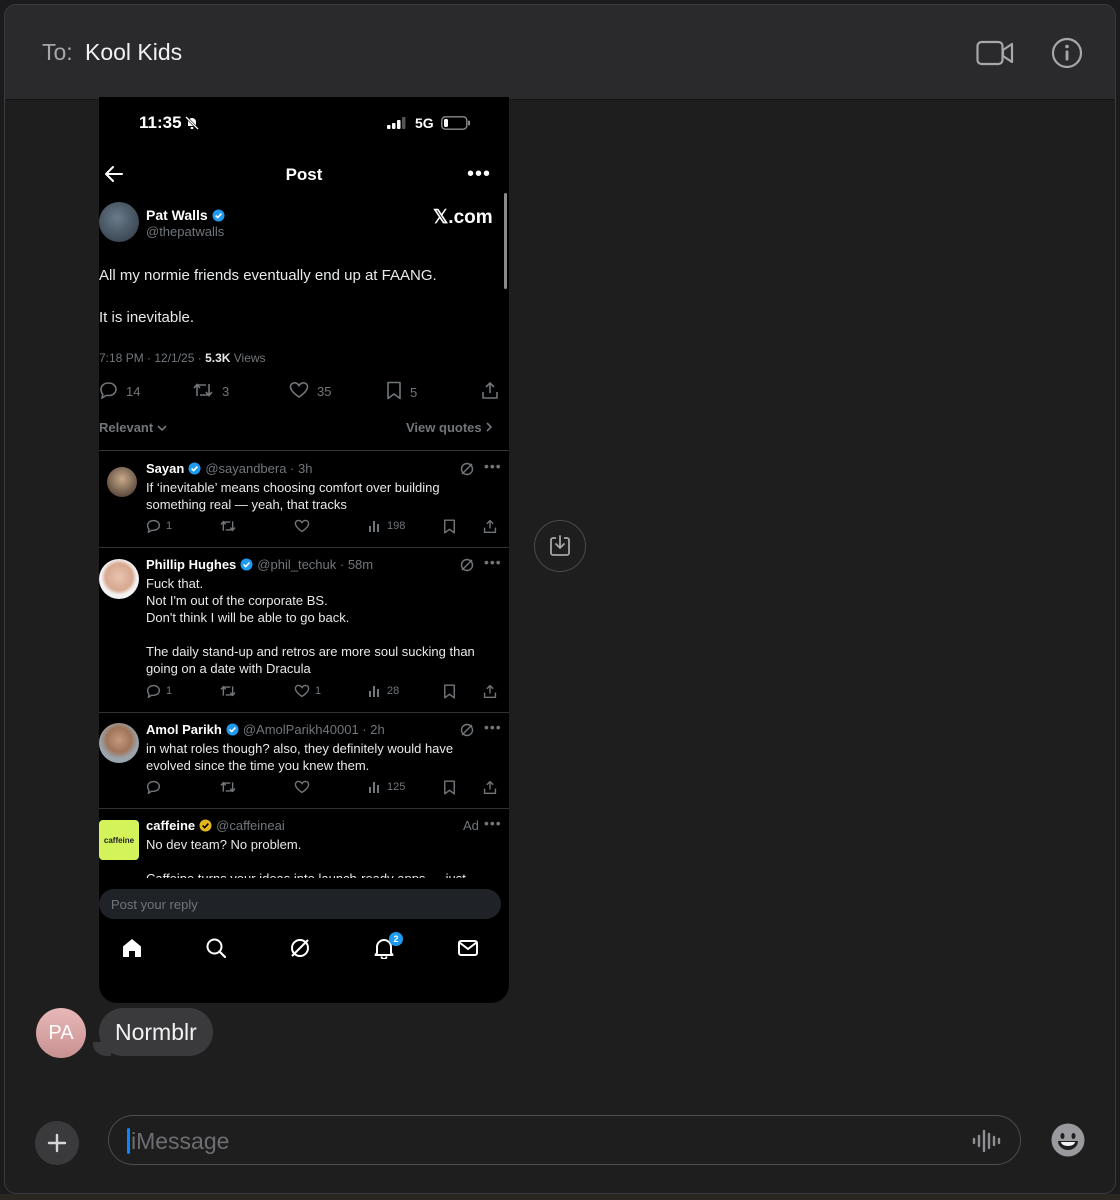 Image resolution: width=1120 pixels, height=1200 pixels. I want to click on battery-icon, so click(456, 125).